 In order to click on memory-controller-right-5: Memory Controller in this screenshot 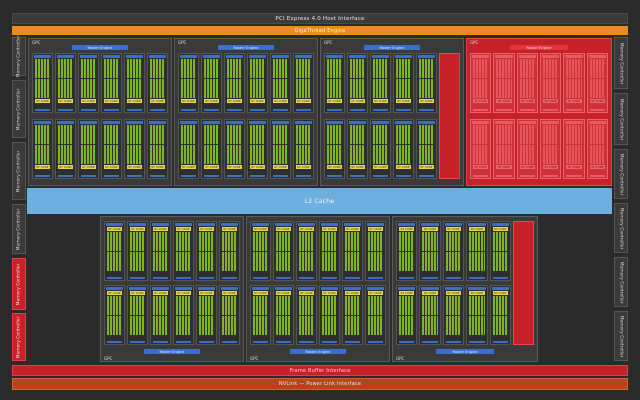, I will do `click(621, 282)`.